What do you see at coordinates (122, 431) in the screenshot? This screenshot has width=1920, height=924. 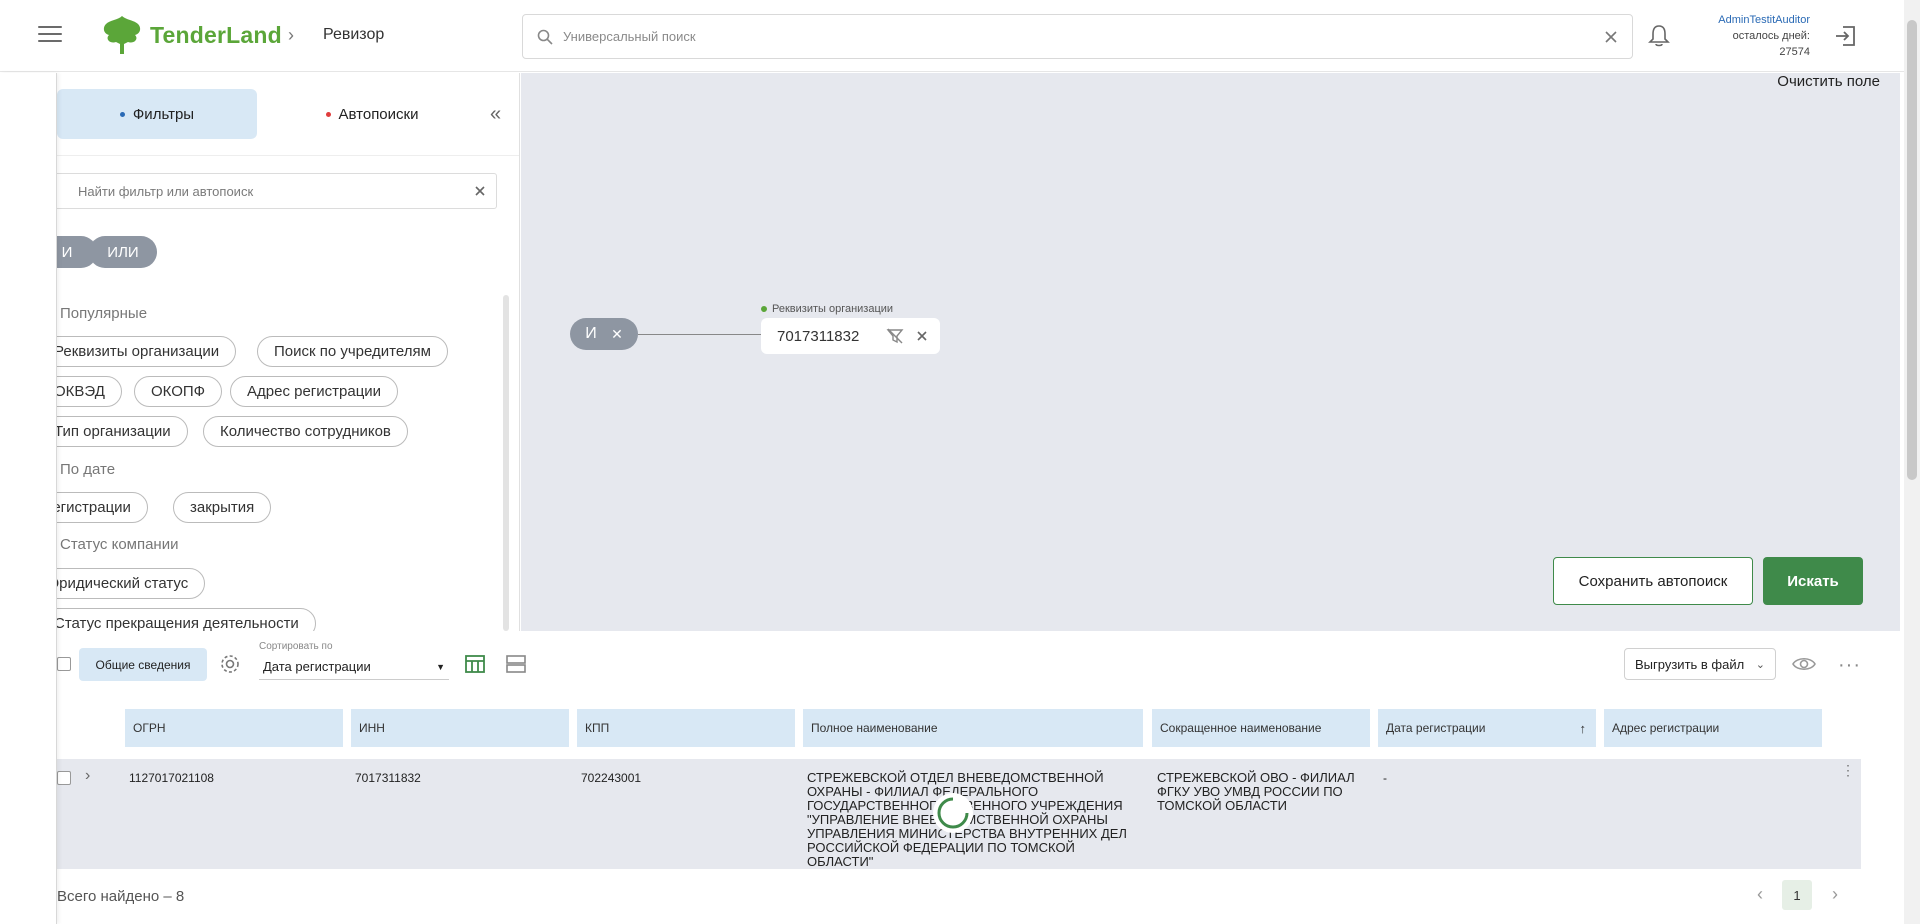 I see `chip-org-type: Тип организации` at bounding box center [122, 431].